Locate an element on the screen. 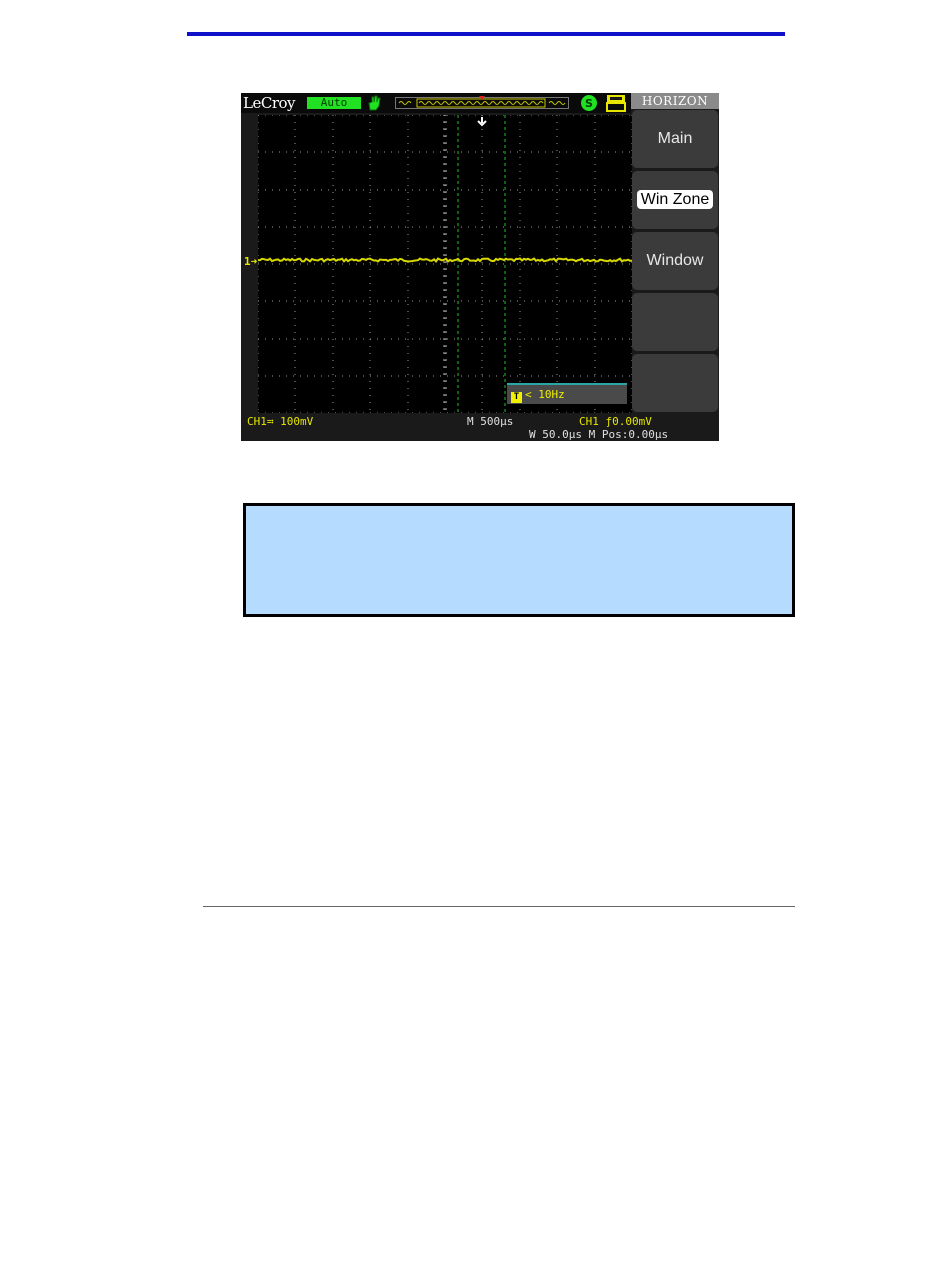 The width and height of the screenshot is (950, 1267). trigger-level: CH1 ƒ0.00mV is located at coordinates (615, 421).